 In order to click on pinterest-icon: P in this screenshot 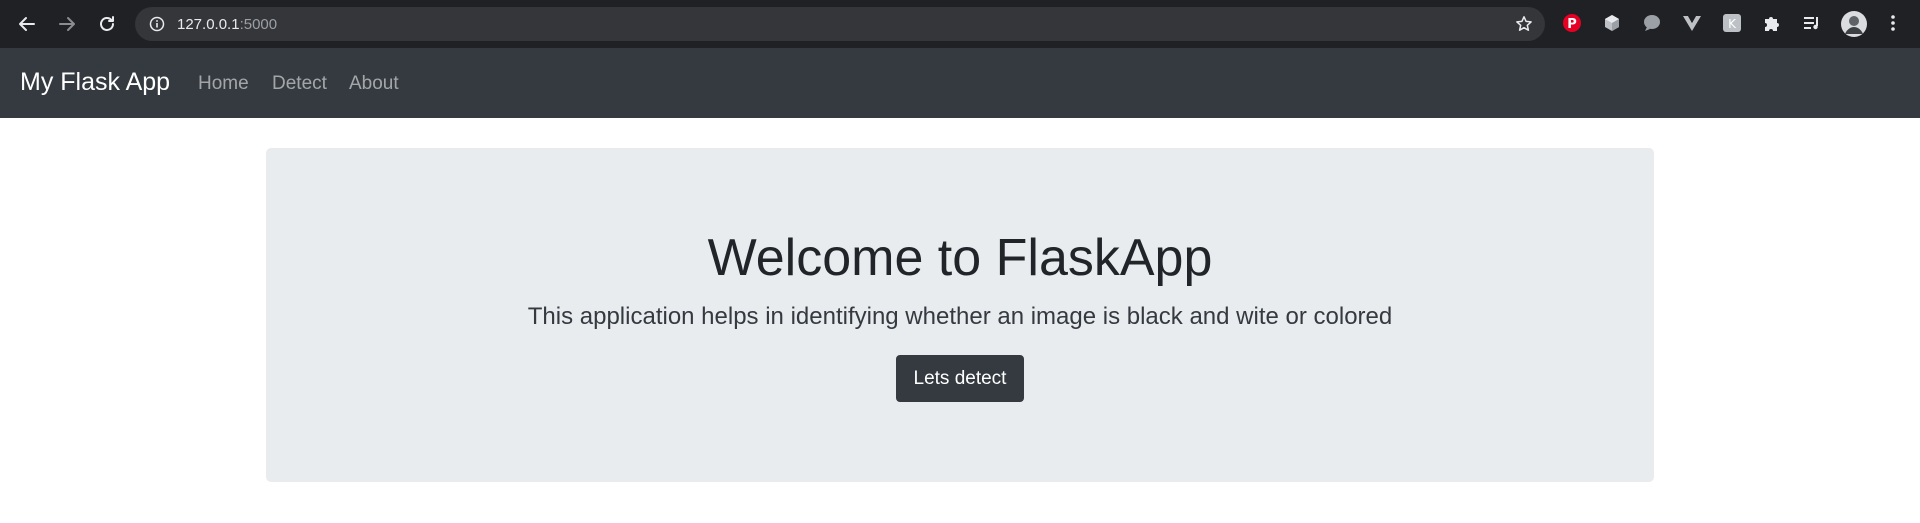, I will do `click(1572, 23)`.